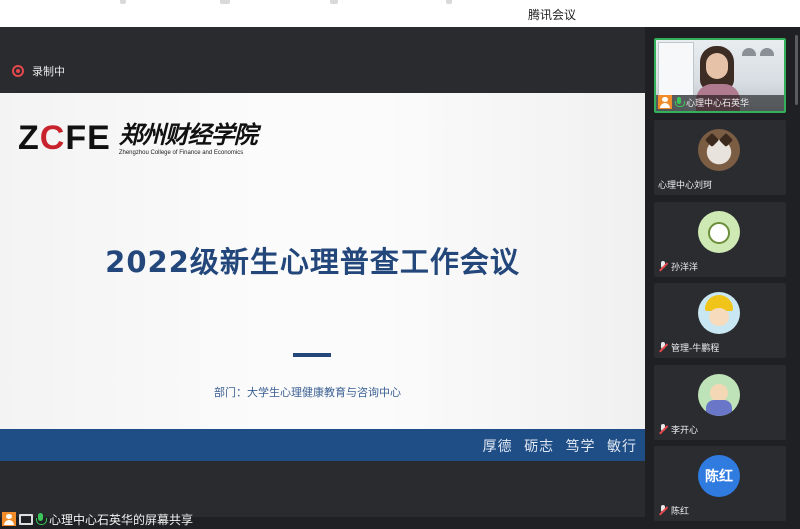 The image size is (800, 529). What do you see at coordinates (400, 13) in the screenshot?
I see `title-bar: 腾讯会议` at bounding box center [400, 13].